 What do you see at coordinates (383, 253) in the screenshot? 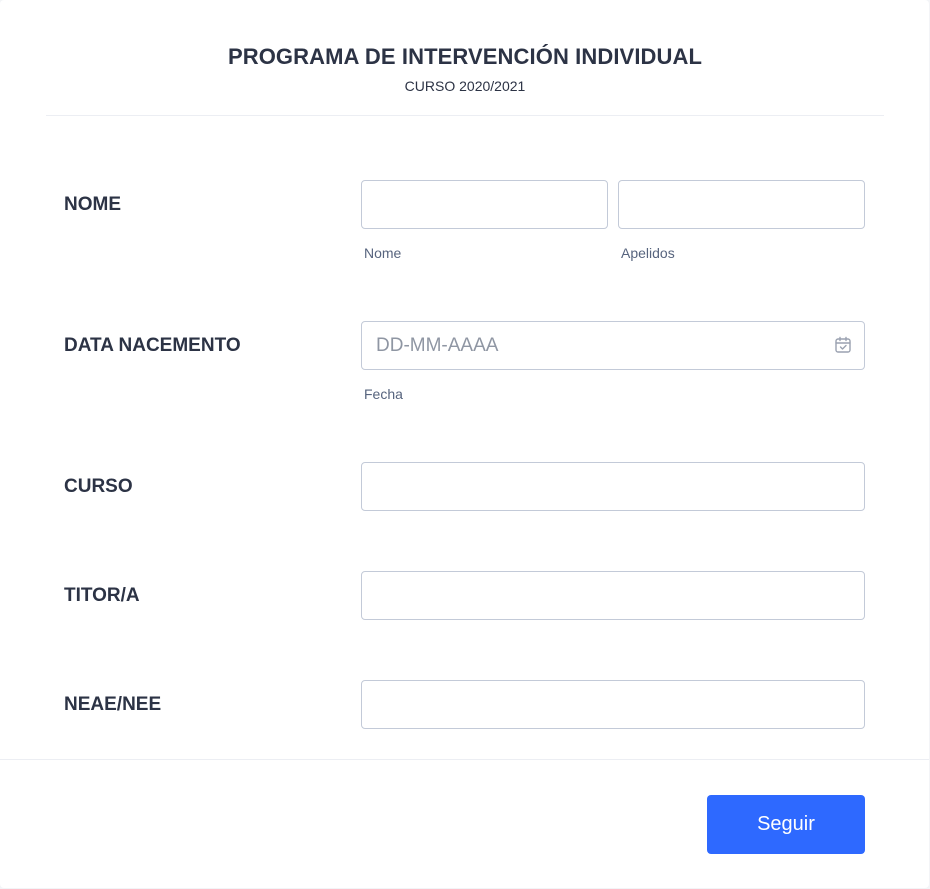
I see `first-name-sublabel: Nome` at bounding box center [383, 253].